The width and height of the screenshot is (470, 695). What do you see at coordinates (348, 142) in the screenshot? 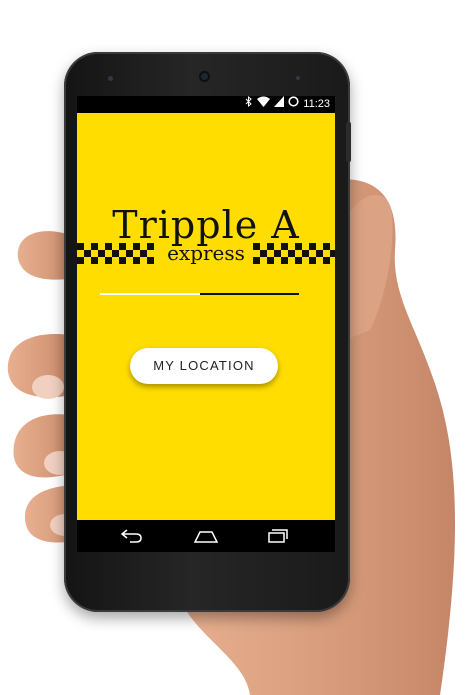
I see `phone-side-button` at bounding box center [348, 142].